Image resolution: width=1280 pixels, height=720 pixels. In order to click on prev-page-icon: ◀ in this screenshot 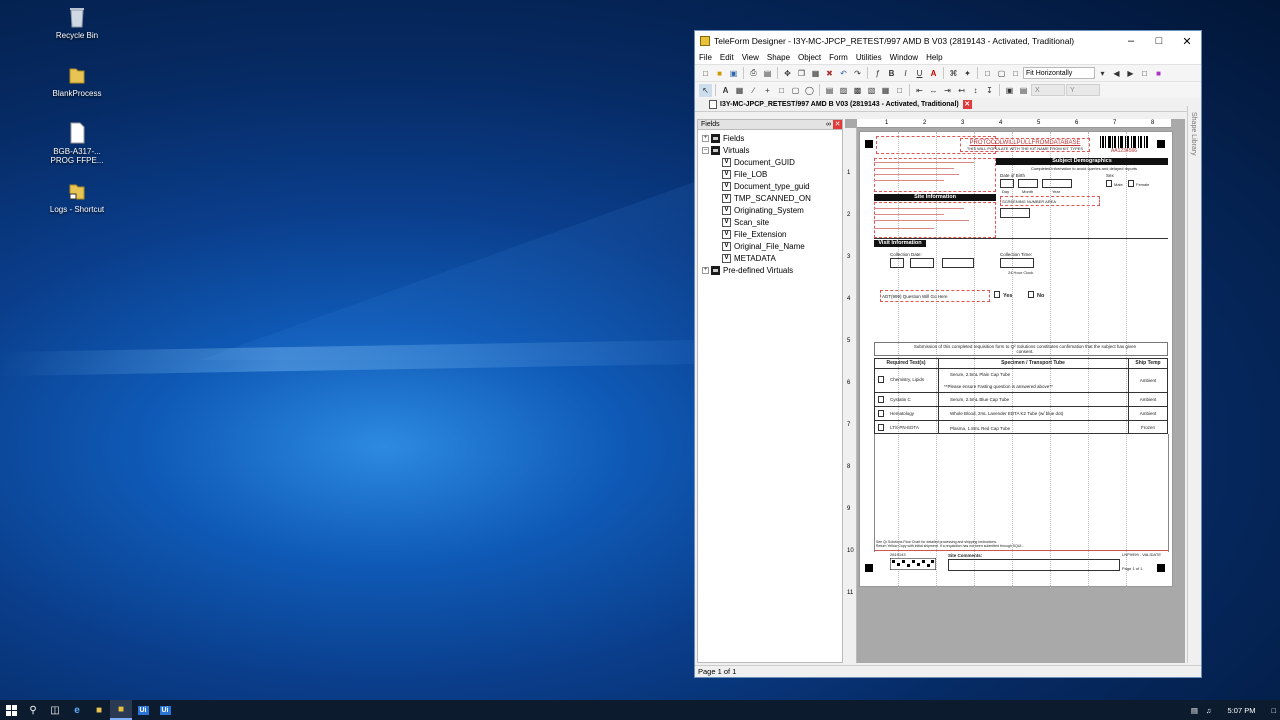, I will do `click(1116, 73)`.